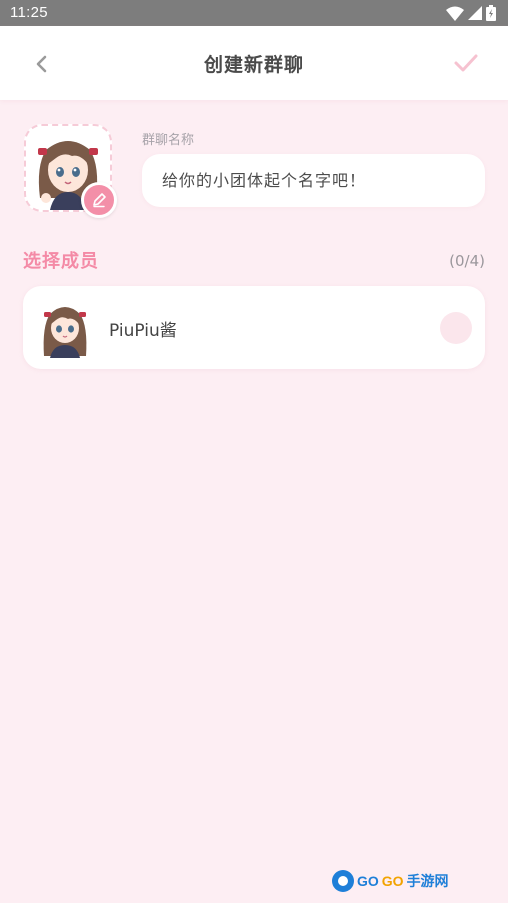 Image resolution: width=508 pixels, height=903 pixels. I want to click on group-name-input, so click(313, 180).